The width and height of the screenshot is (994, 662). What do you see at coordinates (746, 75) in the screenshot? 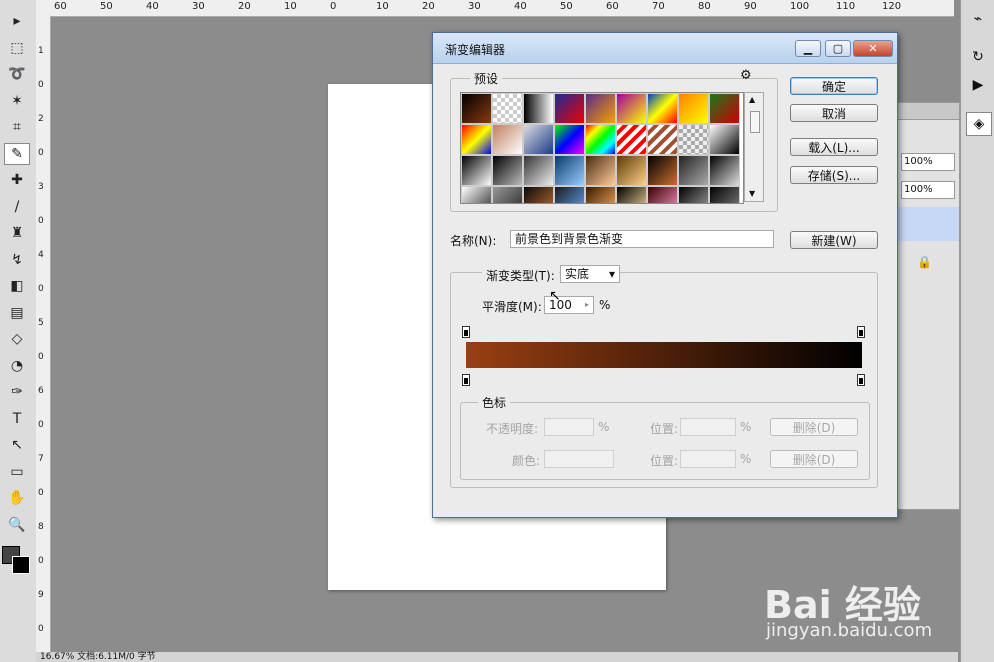
I see `gear-icon: ⚙` at bounding box center [746, 75].